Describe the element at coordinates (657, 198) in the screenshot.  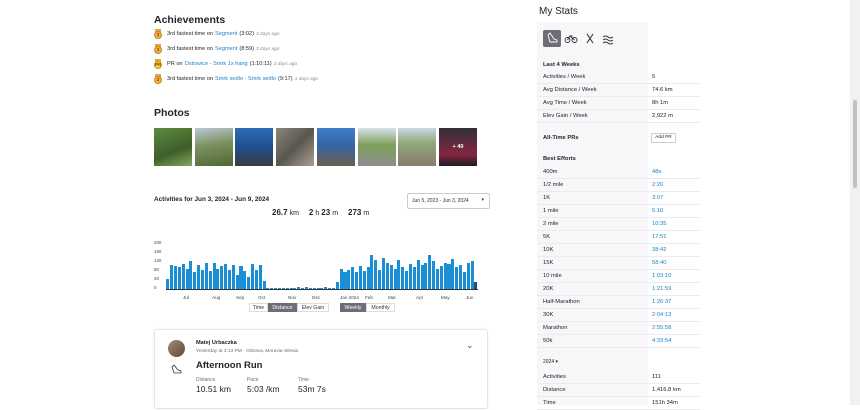
I see `stats-row-value: 3:07` at that location.